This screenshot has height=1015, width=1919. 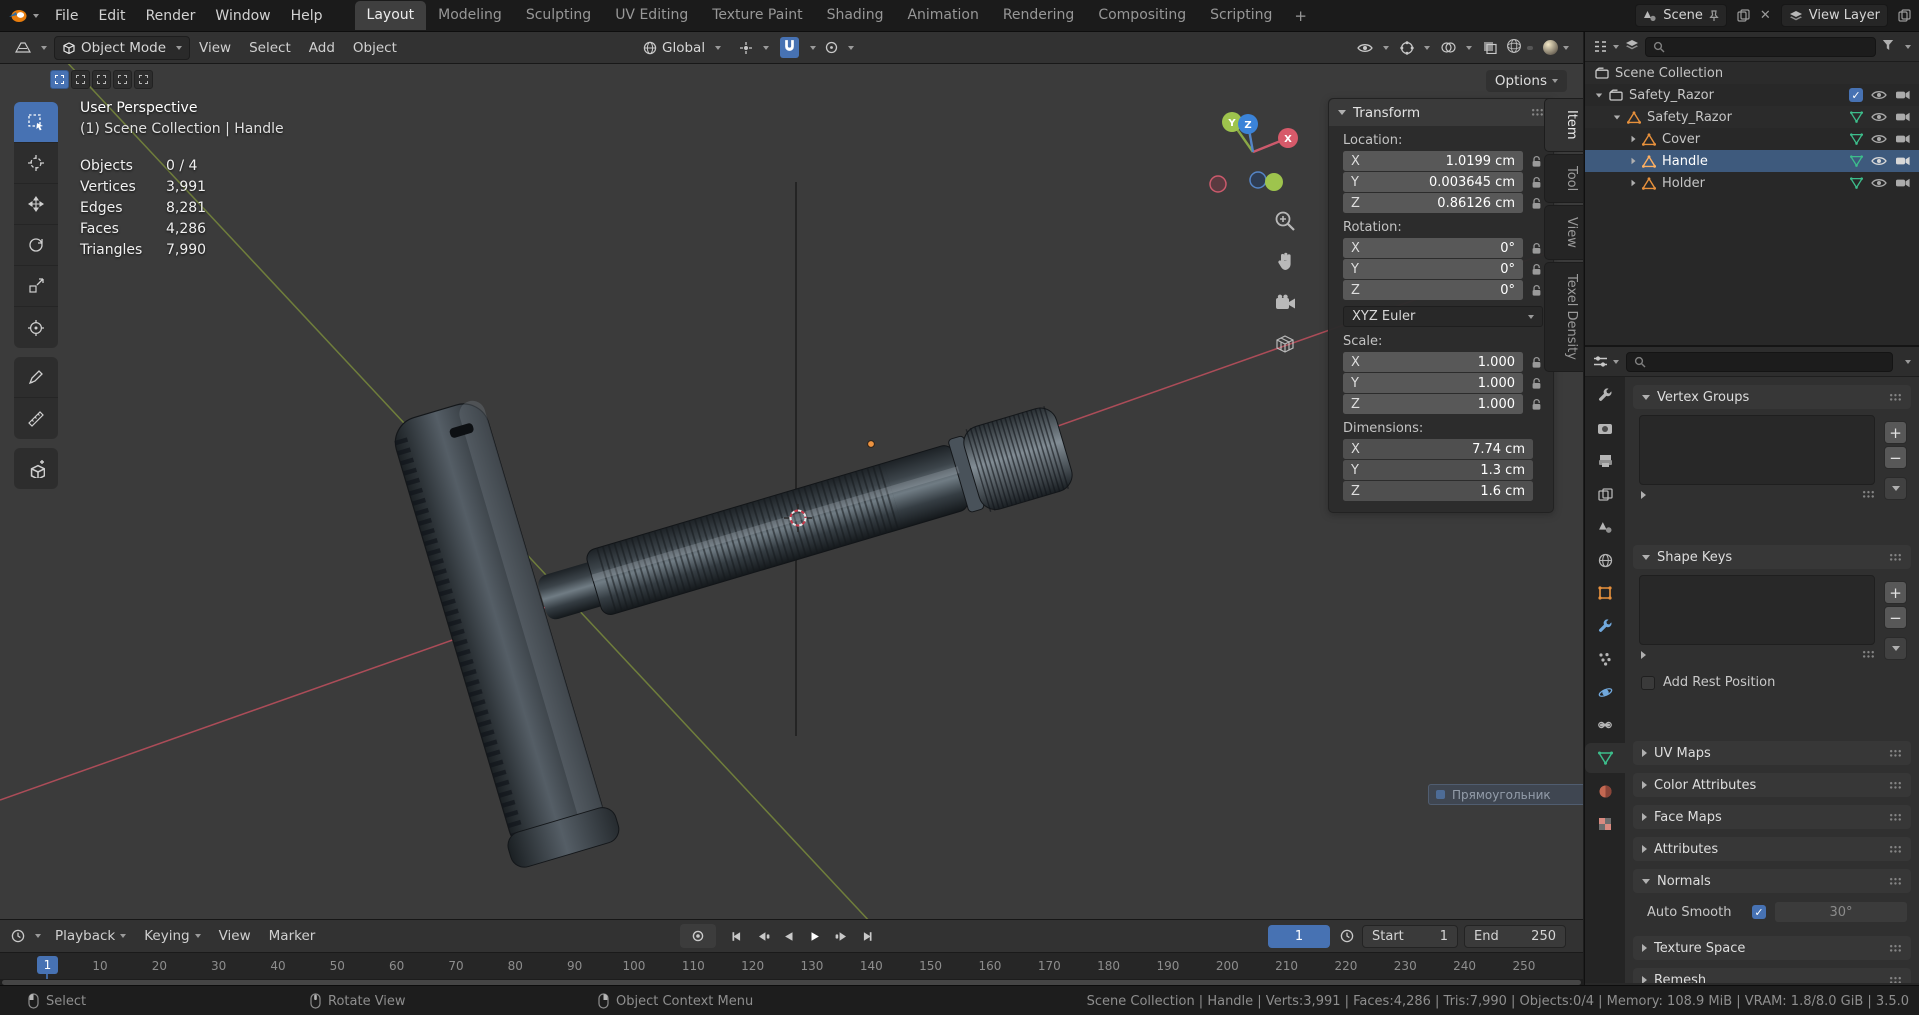 What do you see at coordinates (1605, 692) in the screenshot?
I see `tab-physics` at bounding box center [1605, 692].